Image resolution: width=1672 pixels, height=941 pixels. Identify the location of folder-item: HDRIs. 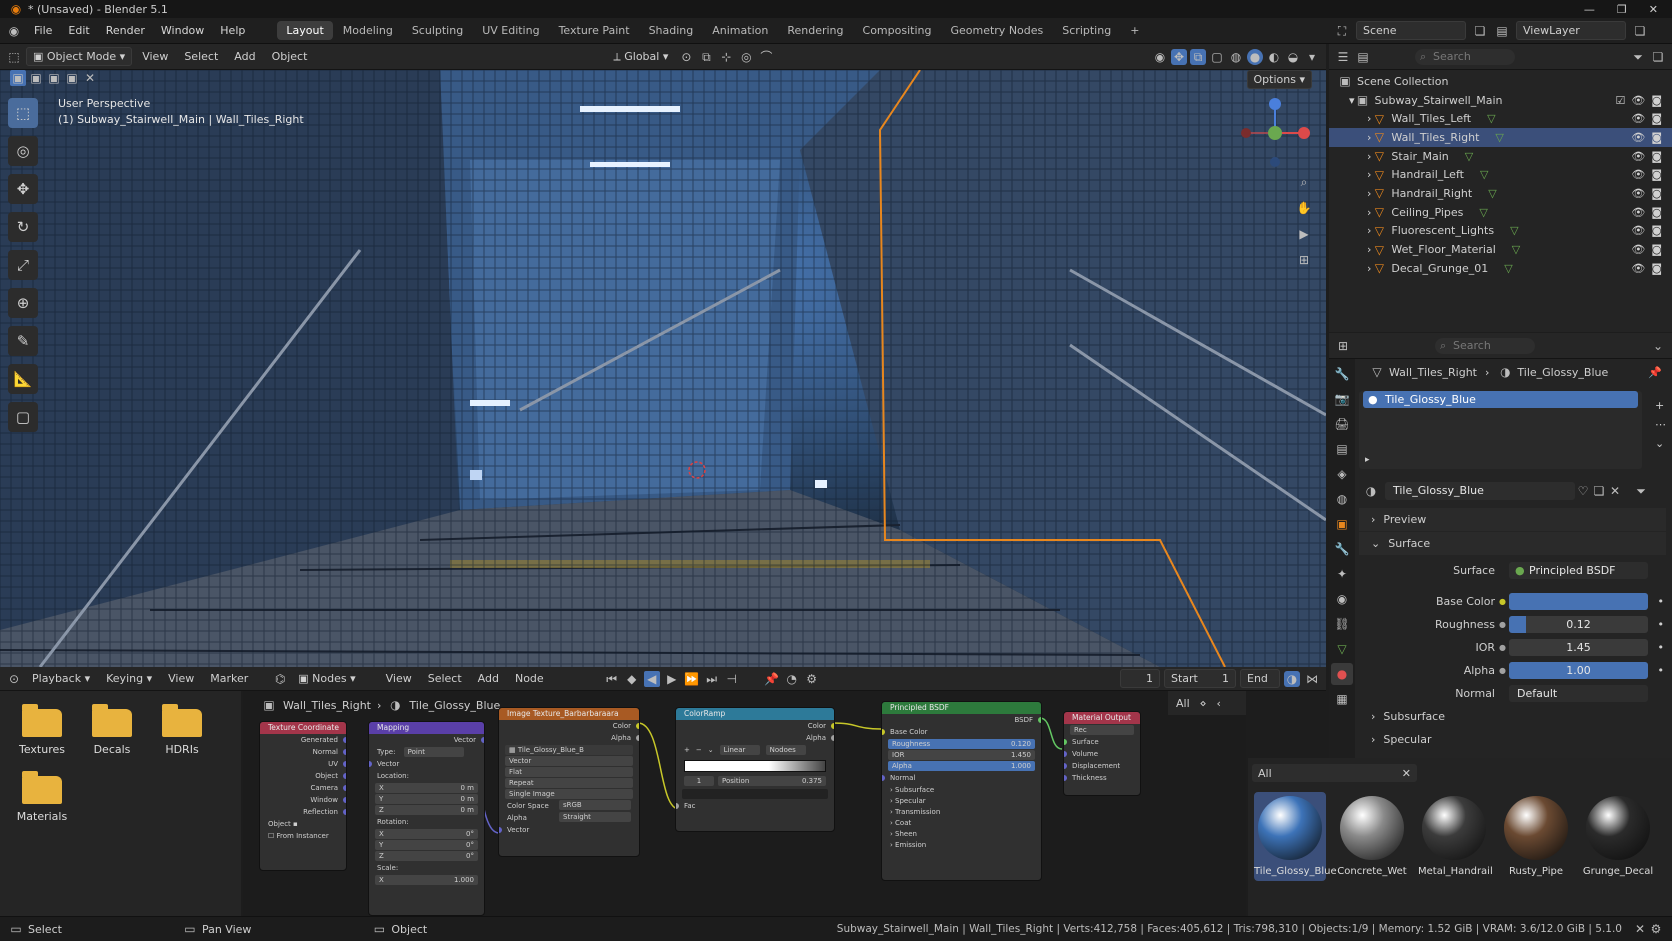
(182, 730).